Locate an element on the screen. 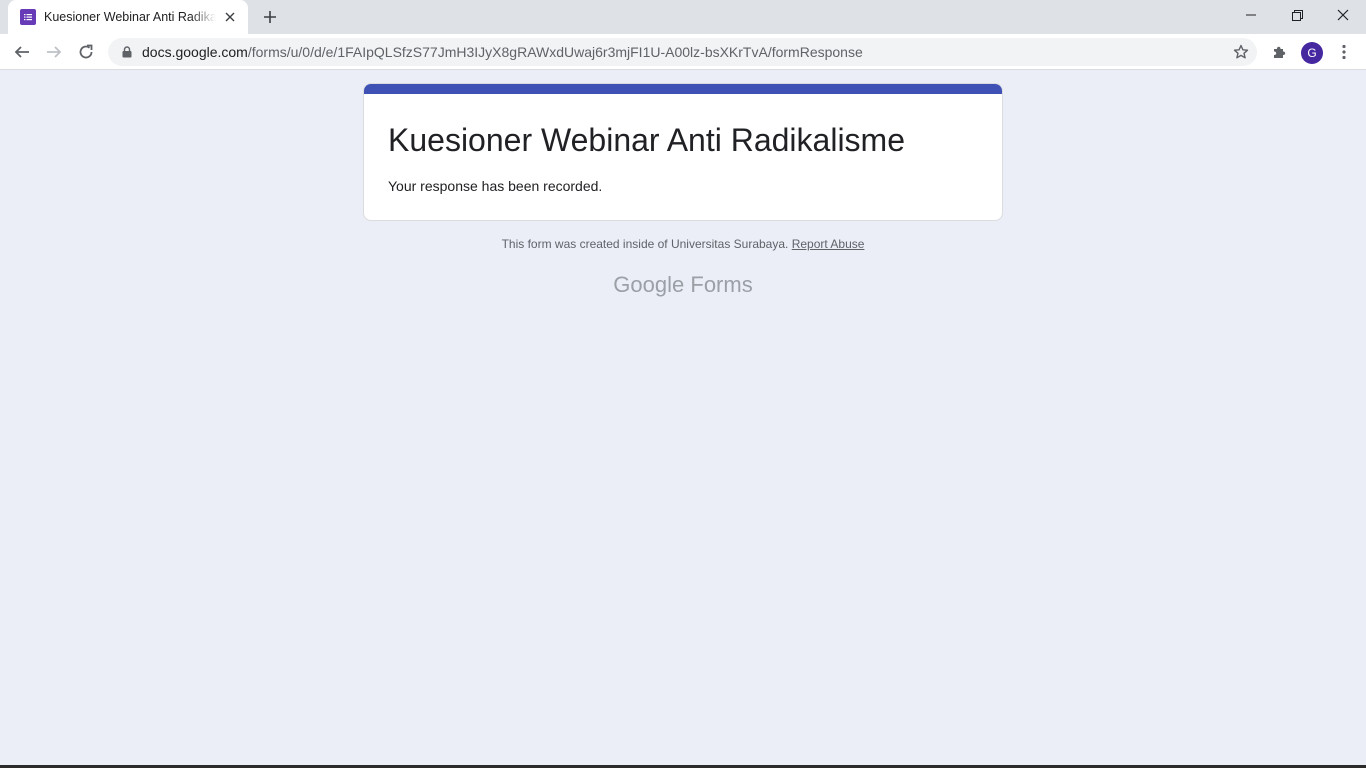  tab-title: Kuesioner Webinar Anti Radikalisme is located at coordinates (130, 17).